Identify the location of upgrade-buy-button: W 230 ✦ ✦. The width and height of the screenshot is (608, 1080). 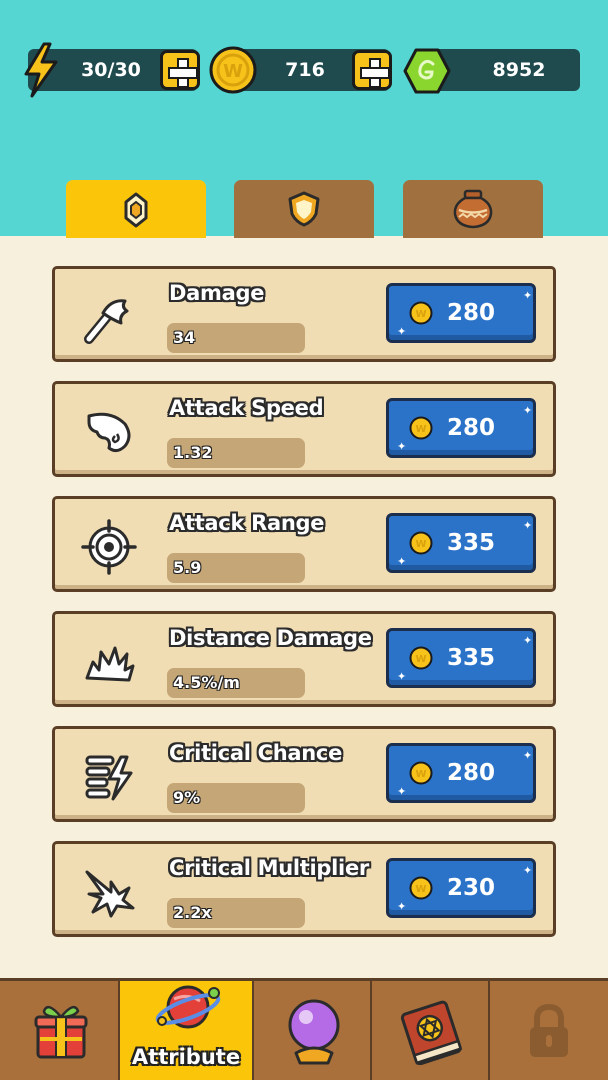
(461, 888).